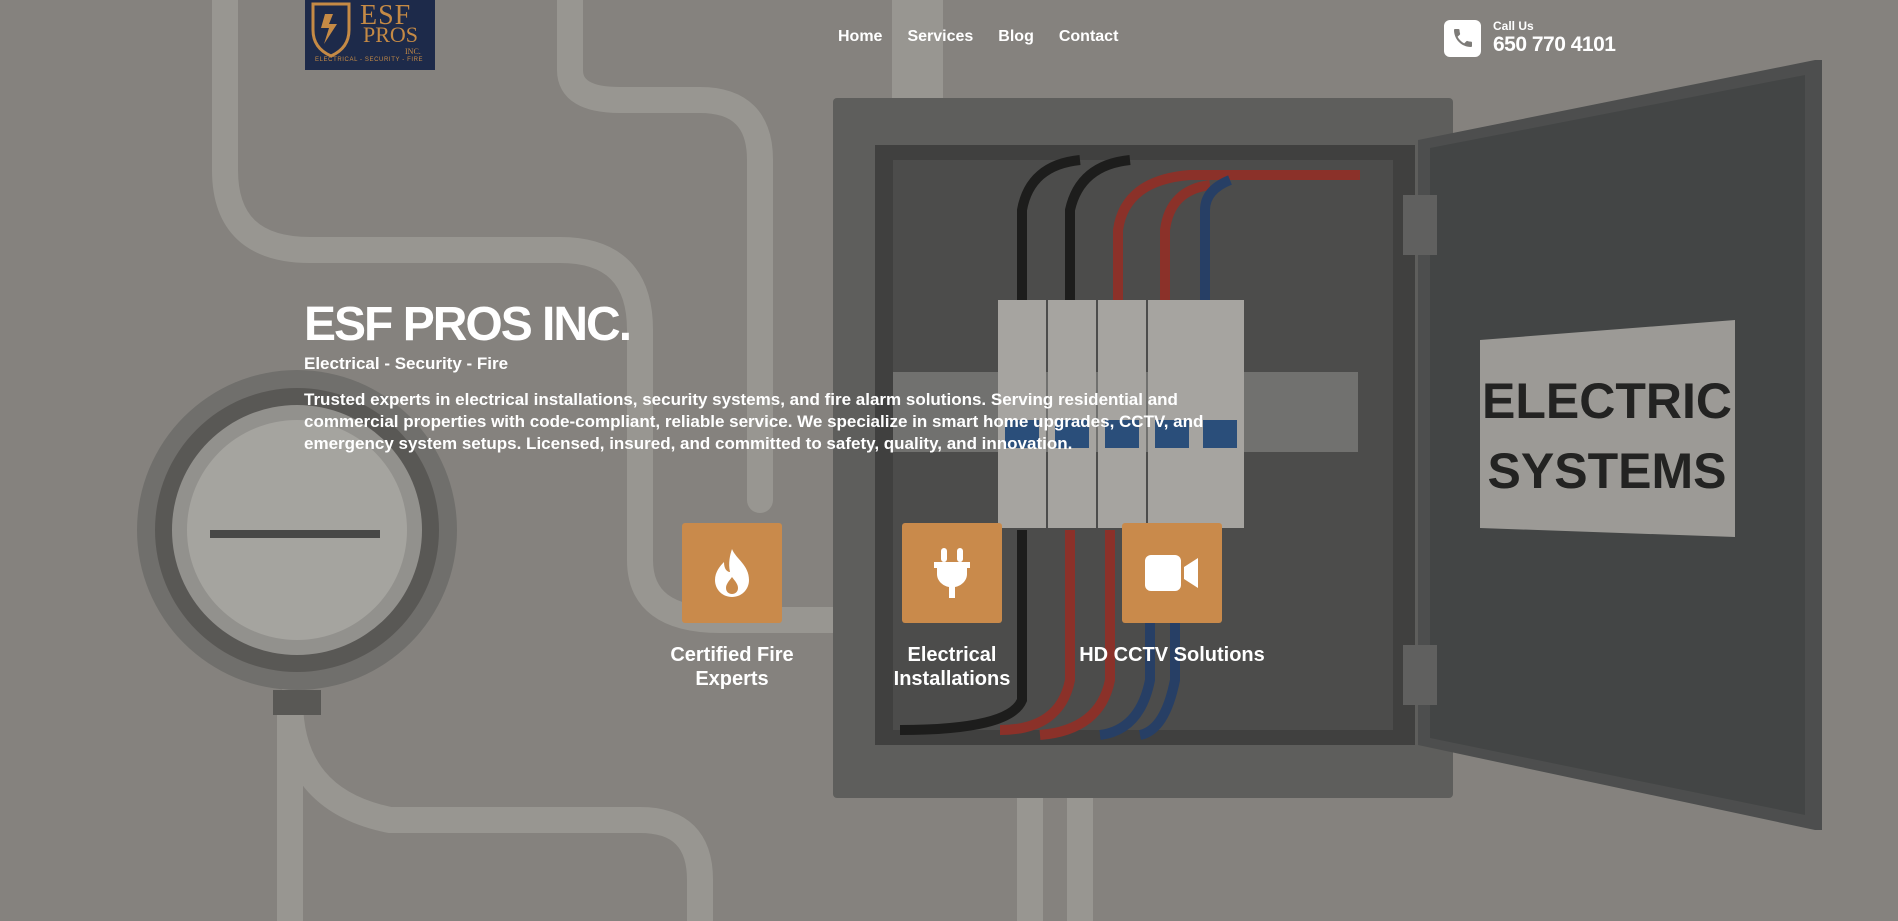 This screenshot has width=1898, height=921. Describe the element at coordinates (369, 60) in the screenshot. I see `logo-tagline: ELECTRICAL - SECURITY - FIRE` at that location.